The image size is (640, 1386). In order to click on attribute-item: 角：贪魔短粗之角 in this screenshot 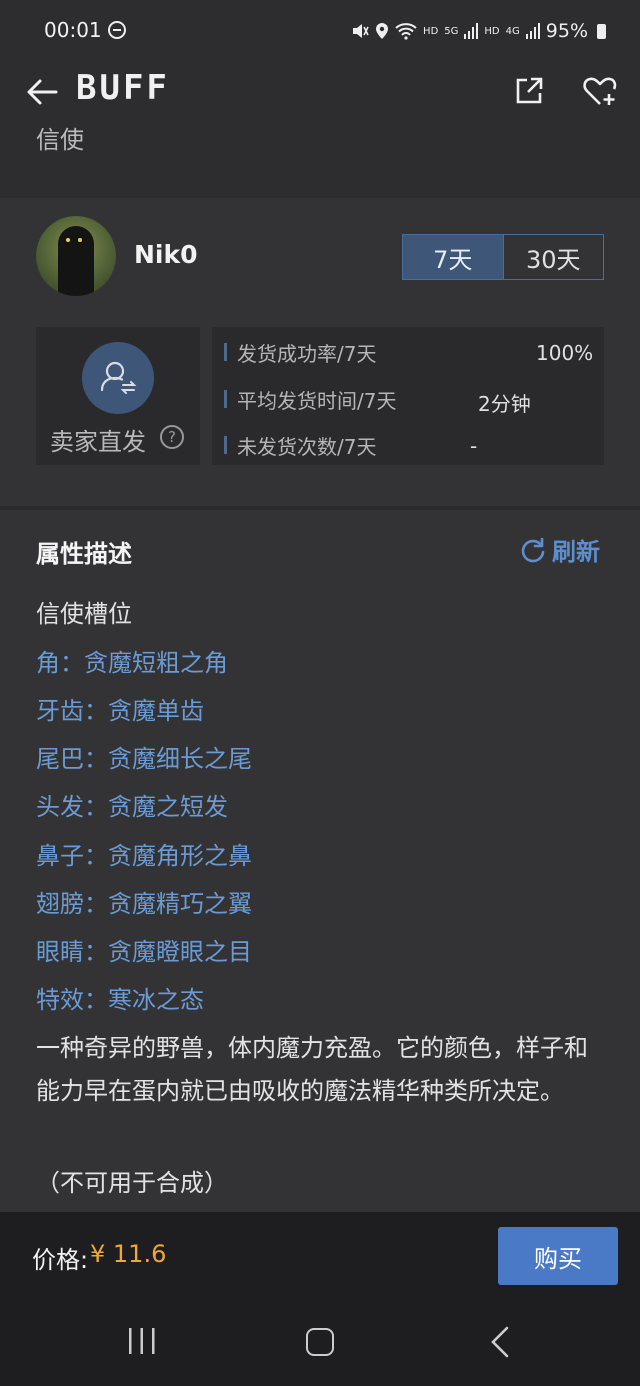, I will do `click(132, 663)`.